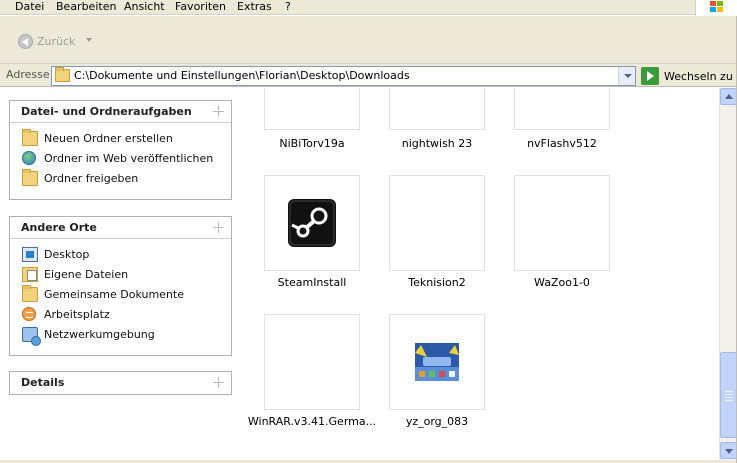 The image size is (737, 463). I want to click on task-publish-web: Ordner im Web veröffentlichen, so click(120, 159).